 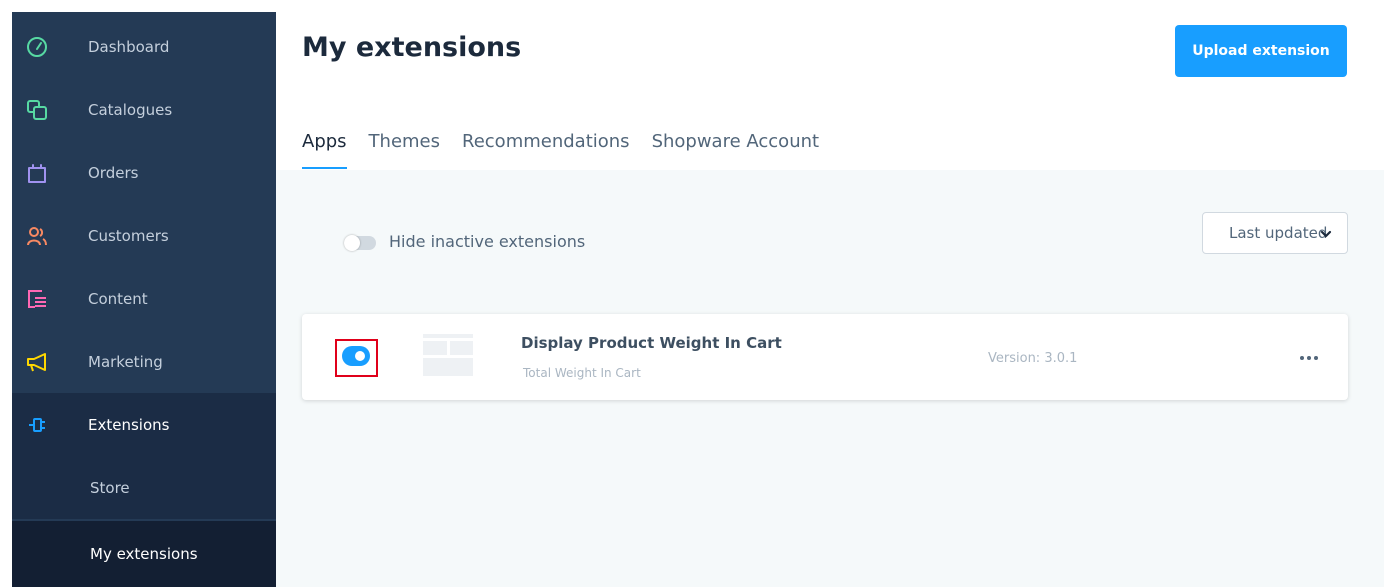 I want to click on sidebar-item-label: Content, so click(x=118, y=298).